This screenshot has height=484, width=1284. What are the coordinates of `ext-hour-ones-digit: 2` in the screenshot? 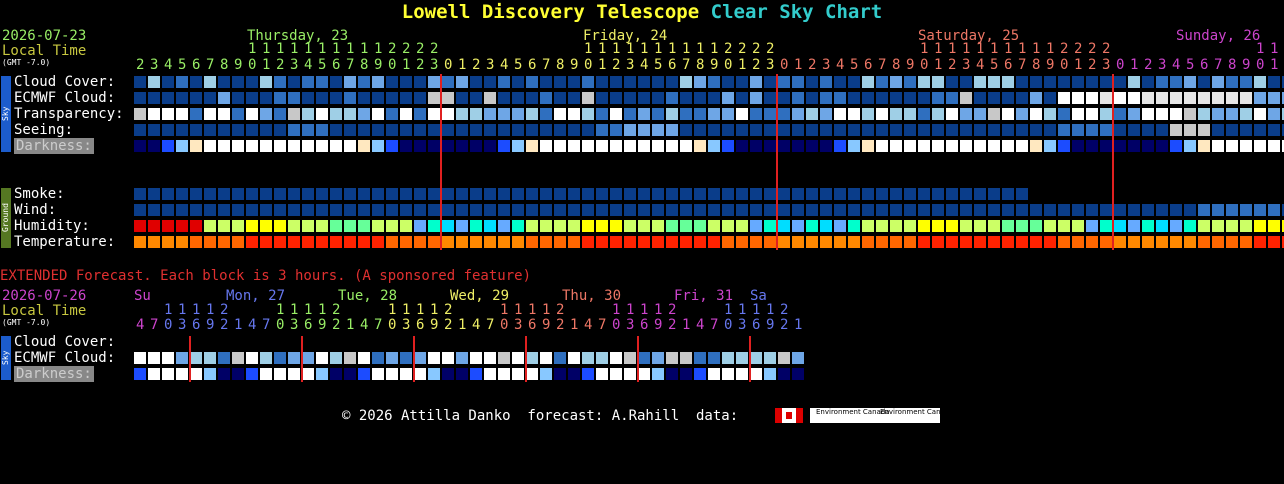 It's located at (784, 325).